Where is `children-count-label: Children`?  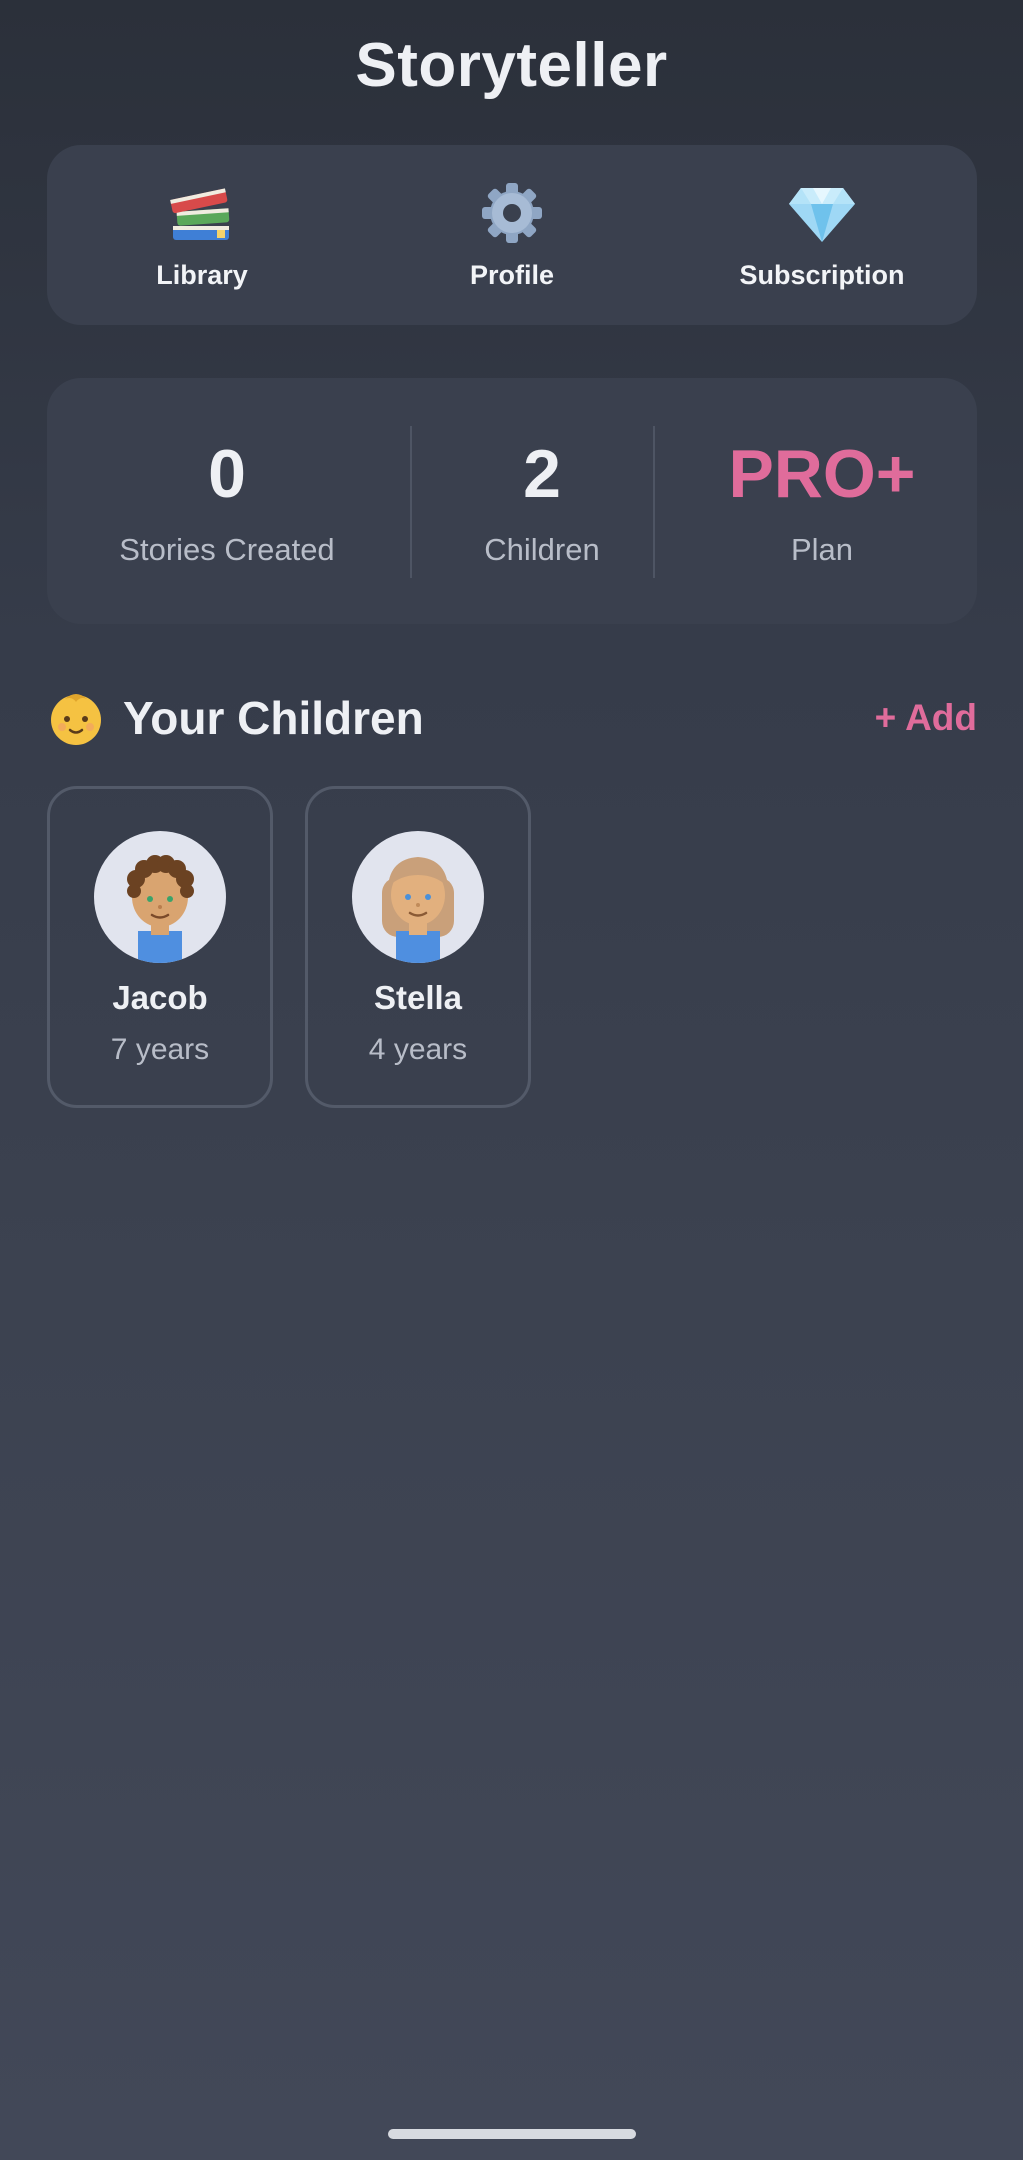
children-count-label: Children is located at coordinates (542, 549).